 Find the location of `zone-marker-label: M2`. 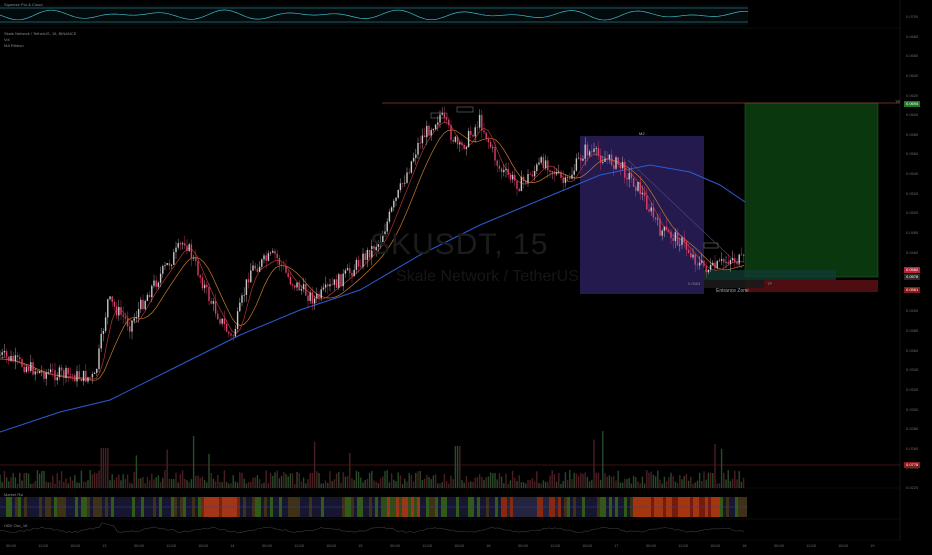

zone-marker-label: M2 is located at coordinates (642, 133).